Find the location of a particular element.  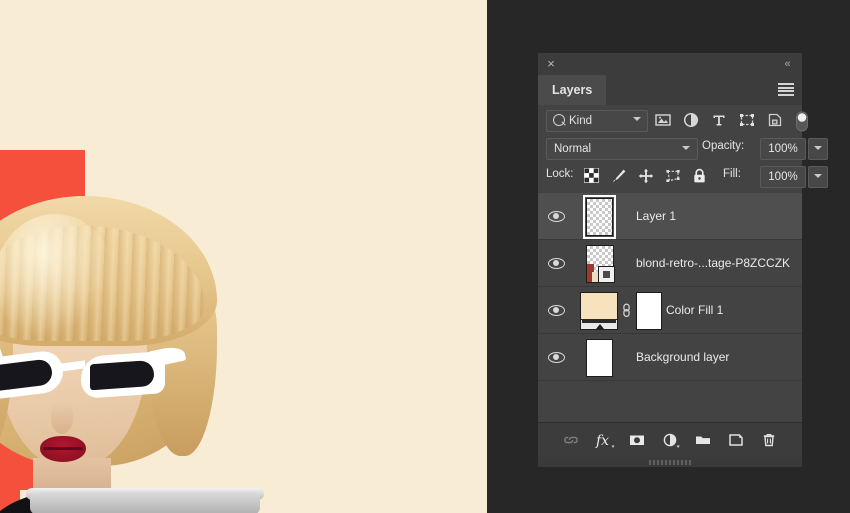

lens-glass-right is located at coordinates (122, 375).